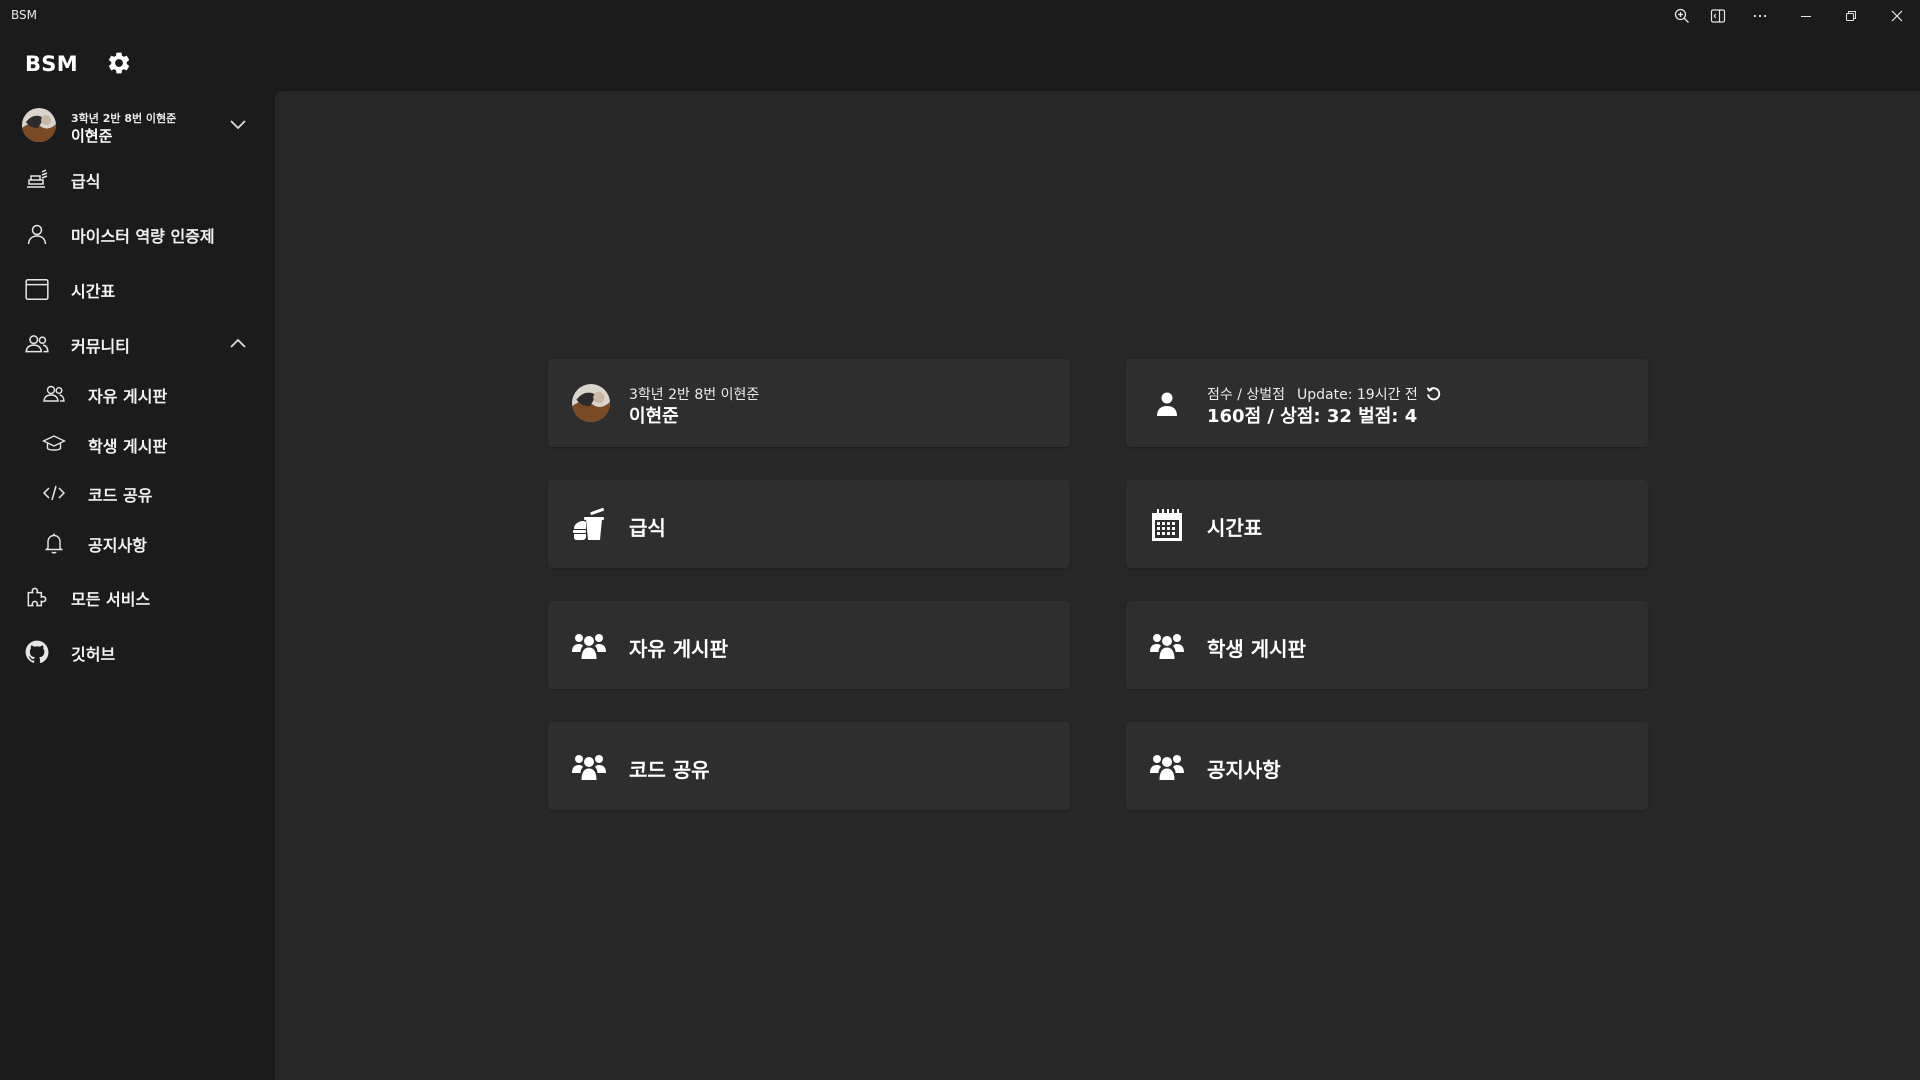 The height and width of the screenshot is (1080, 1920). What do you see at coordinates (54, 543) in the screenshot?
I see `bell-icon` at bounding box center [54, 543].